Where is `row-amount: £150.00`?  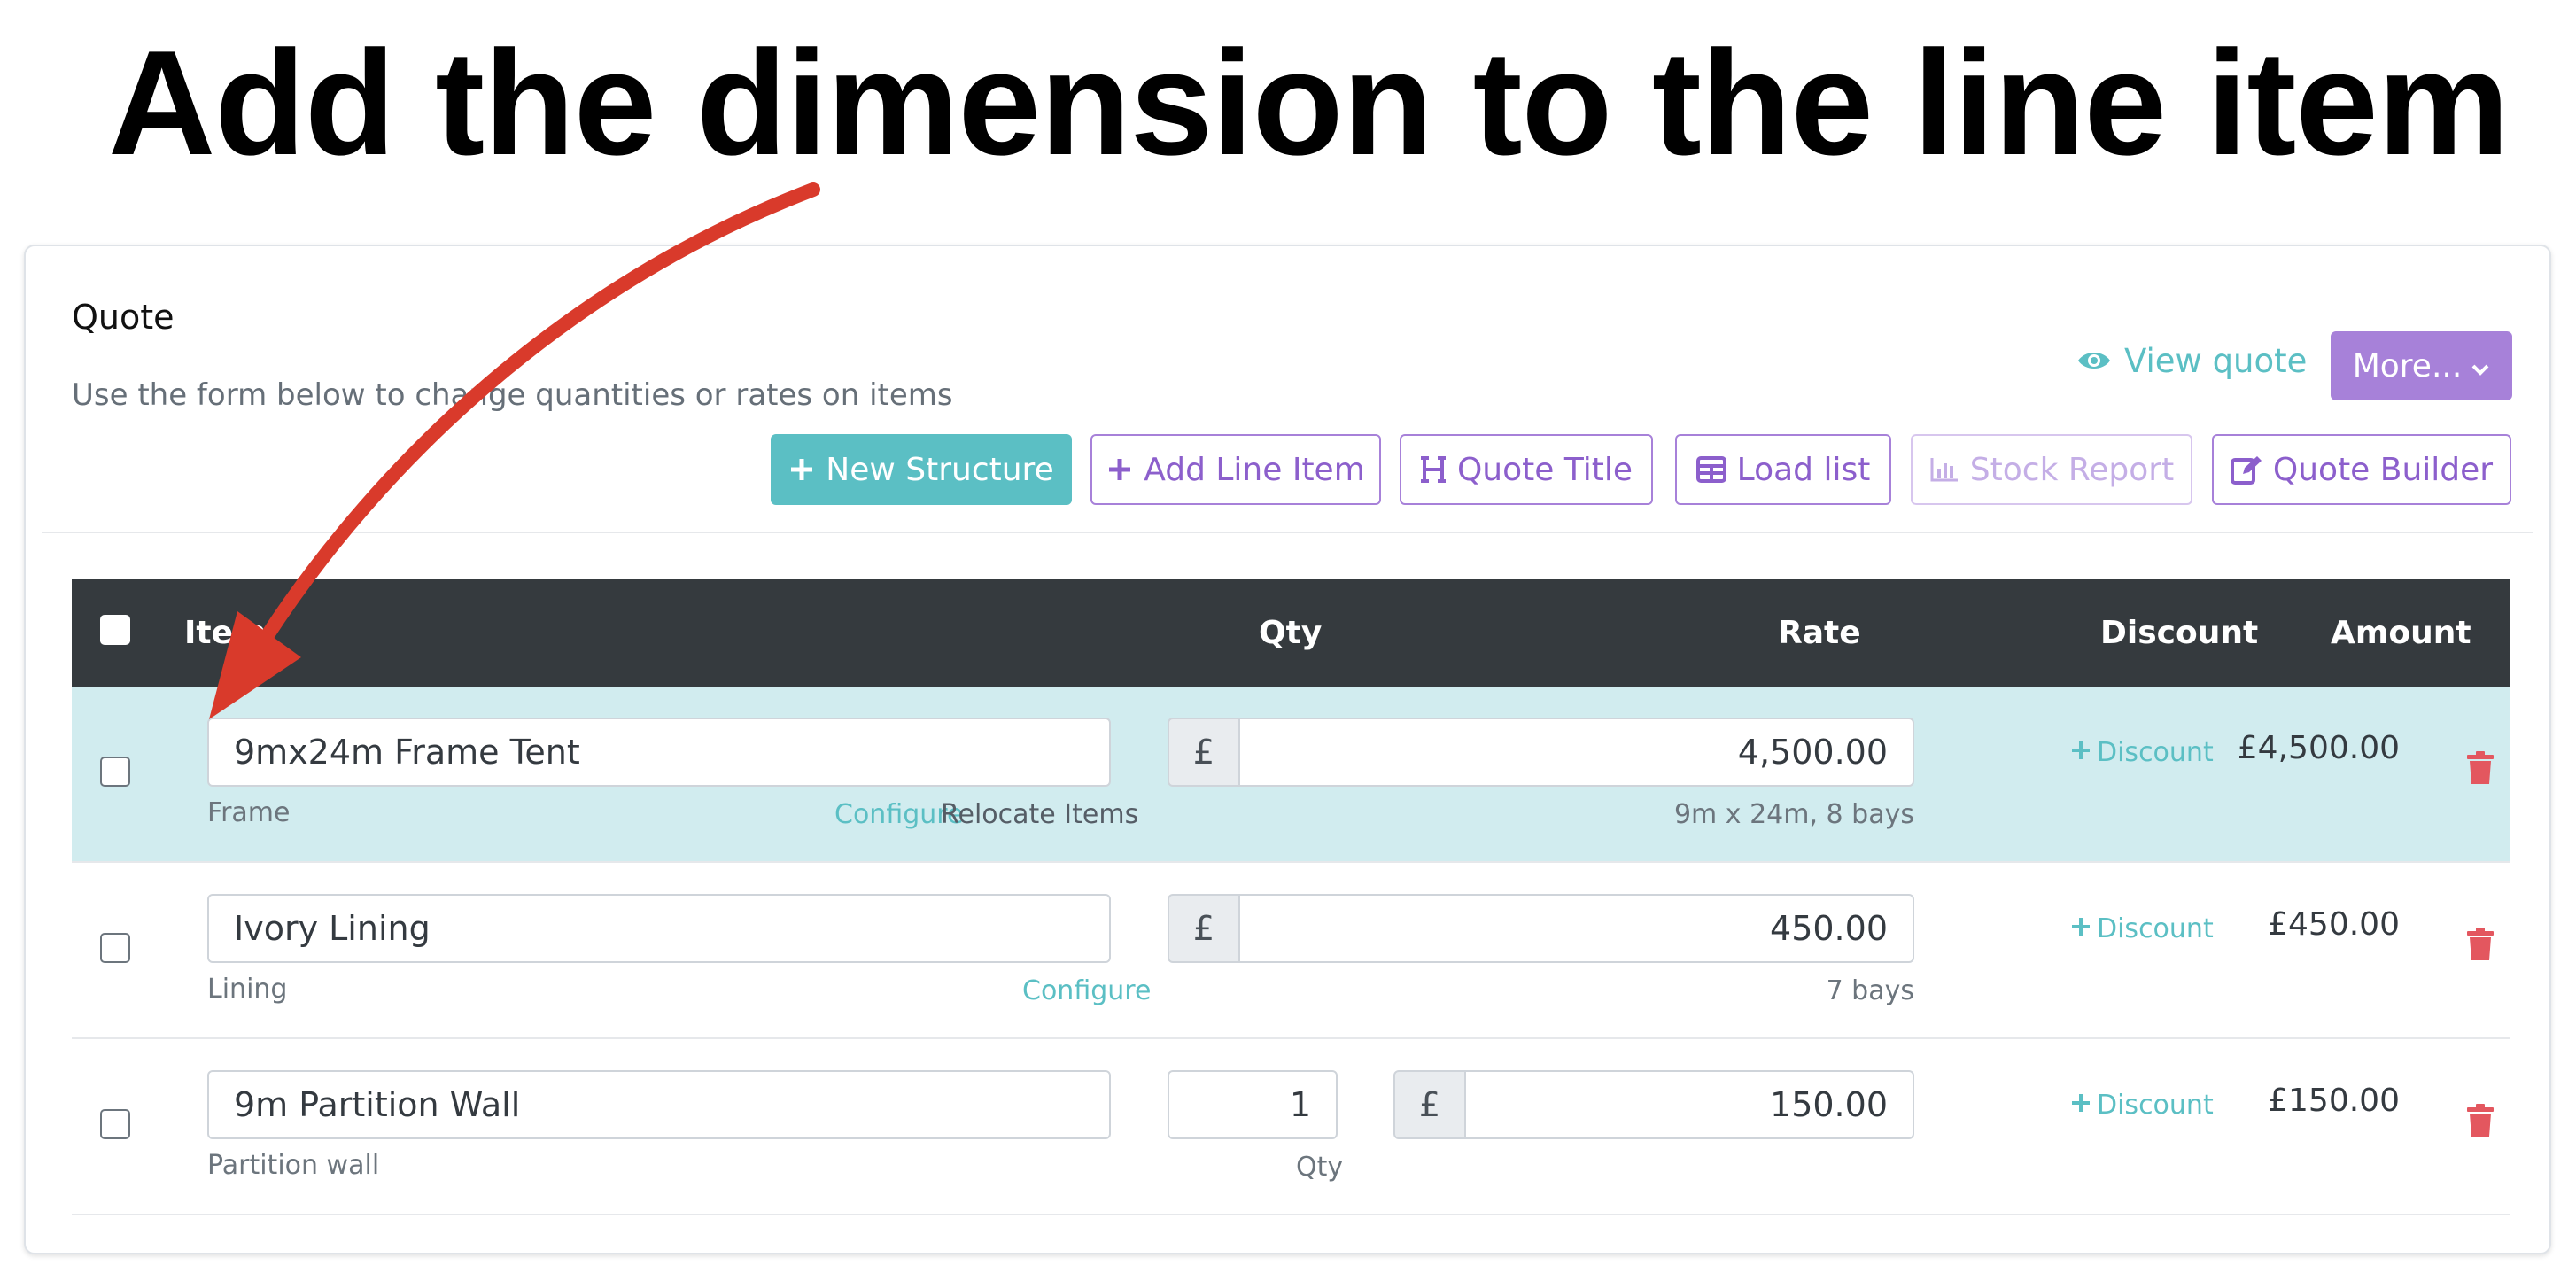
row-amount: £150.00 is located at coordinates (2334, 1101).